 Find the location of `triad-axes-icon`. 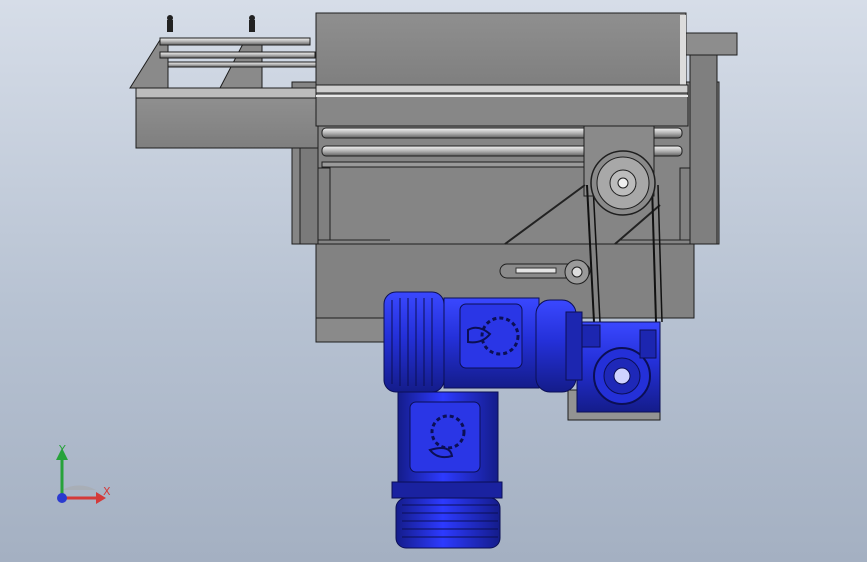

triad-axes-icon is located at coordinates (81, 476).